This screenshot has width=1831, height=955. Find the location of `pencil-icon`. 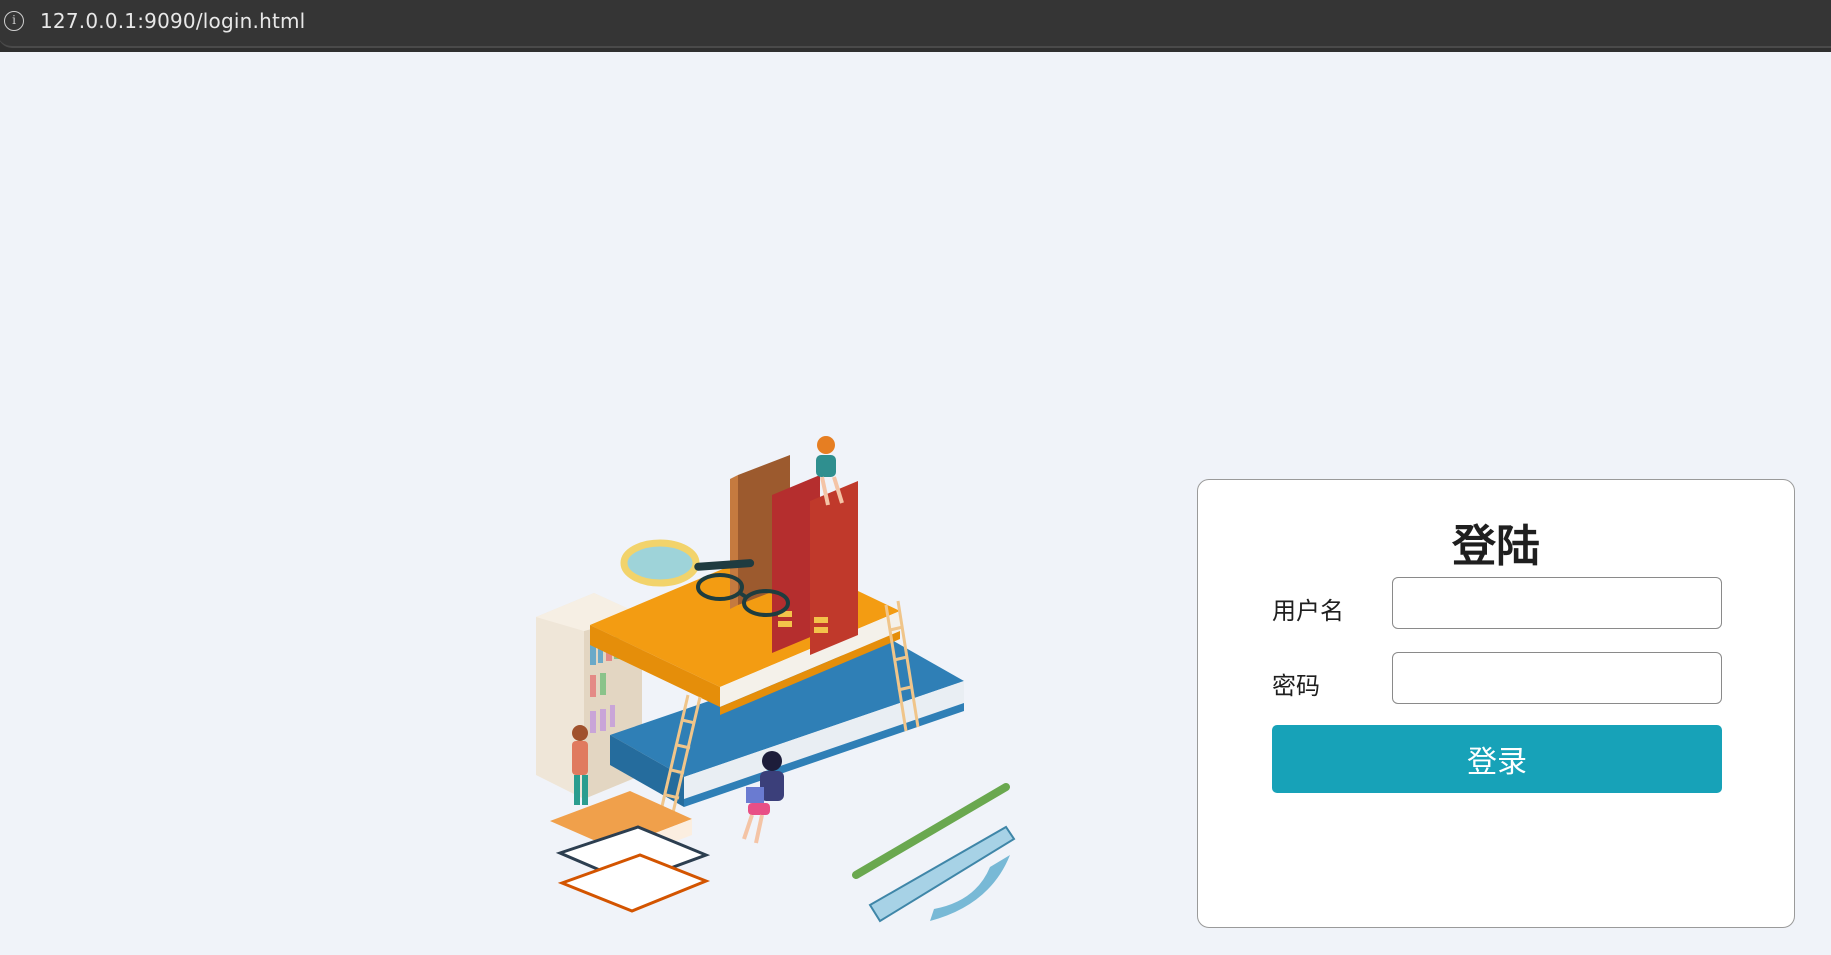

pencil-icon is located at coordinates (931, 831).